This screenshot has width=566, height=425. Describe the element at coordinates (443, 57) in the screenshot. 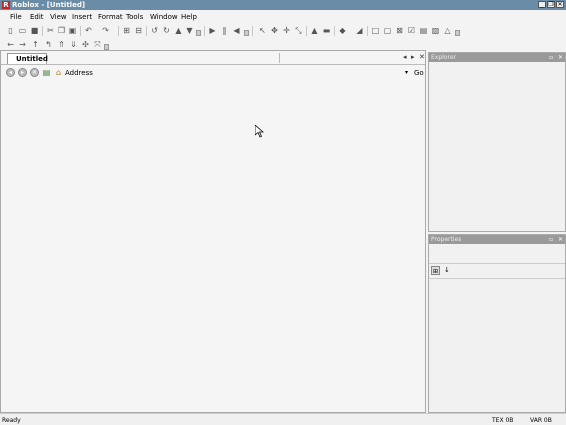

I see `explorer-title: Explorer` at that location.